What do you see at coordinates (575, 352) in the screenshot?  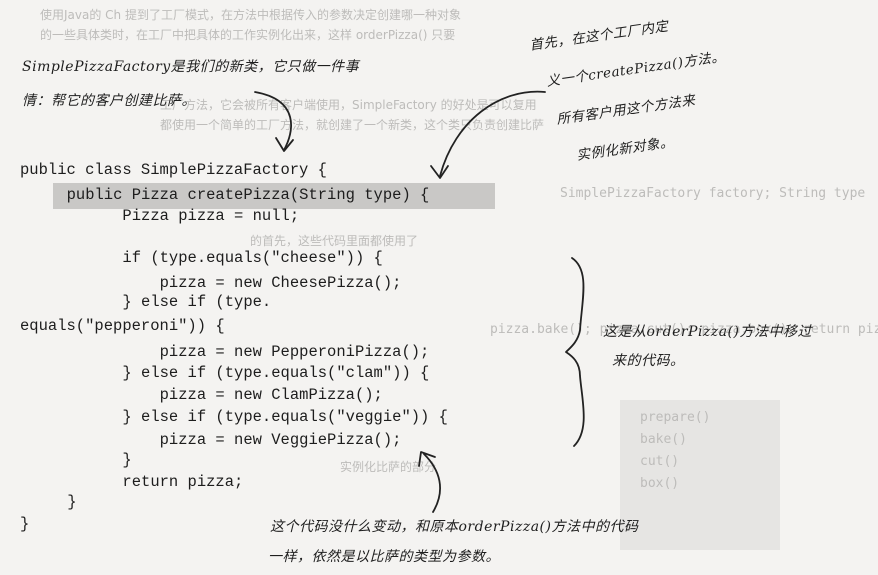 I see `moved-code-brace` at bounding box center [575, 352].